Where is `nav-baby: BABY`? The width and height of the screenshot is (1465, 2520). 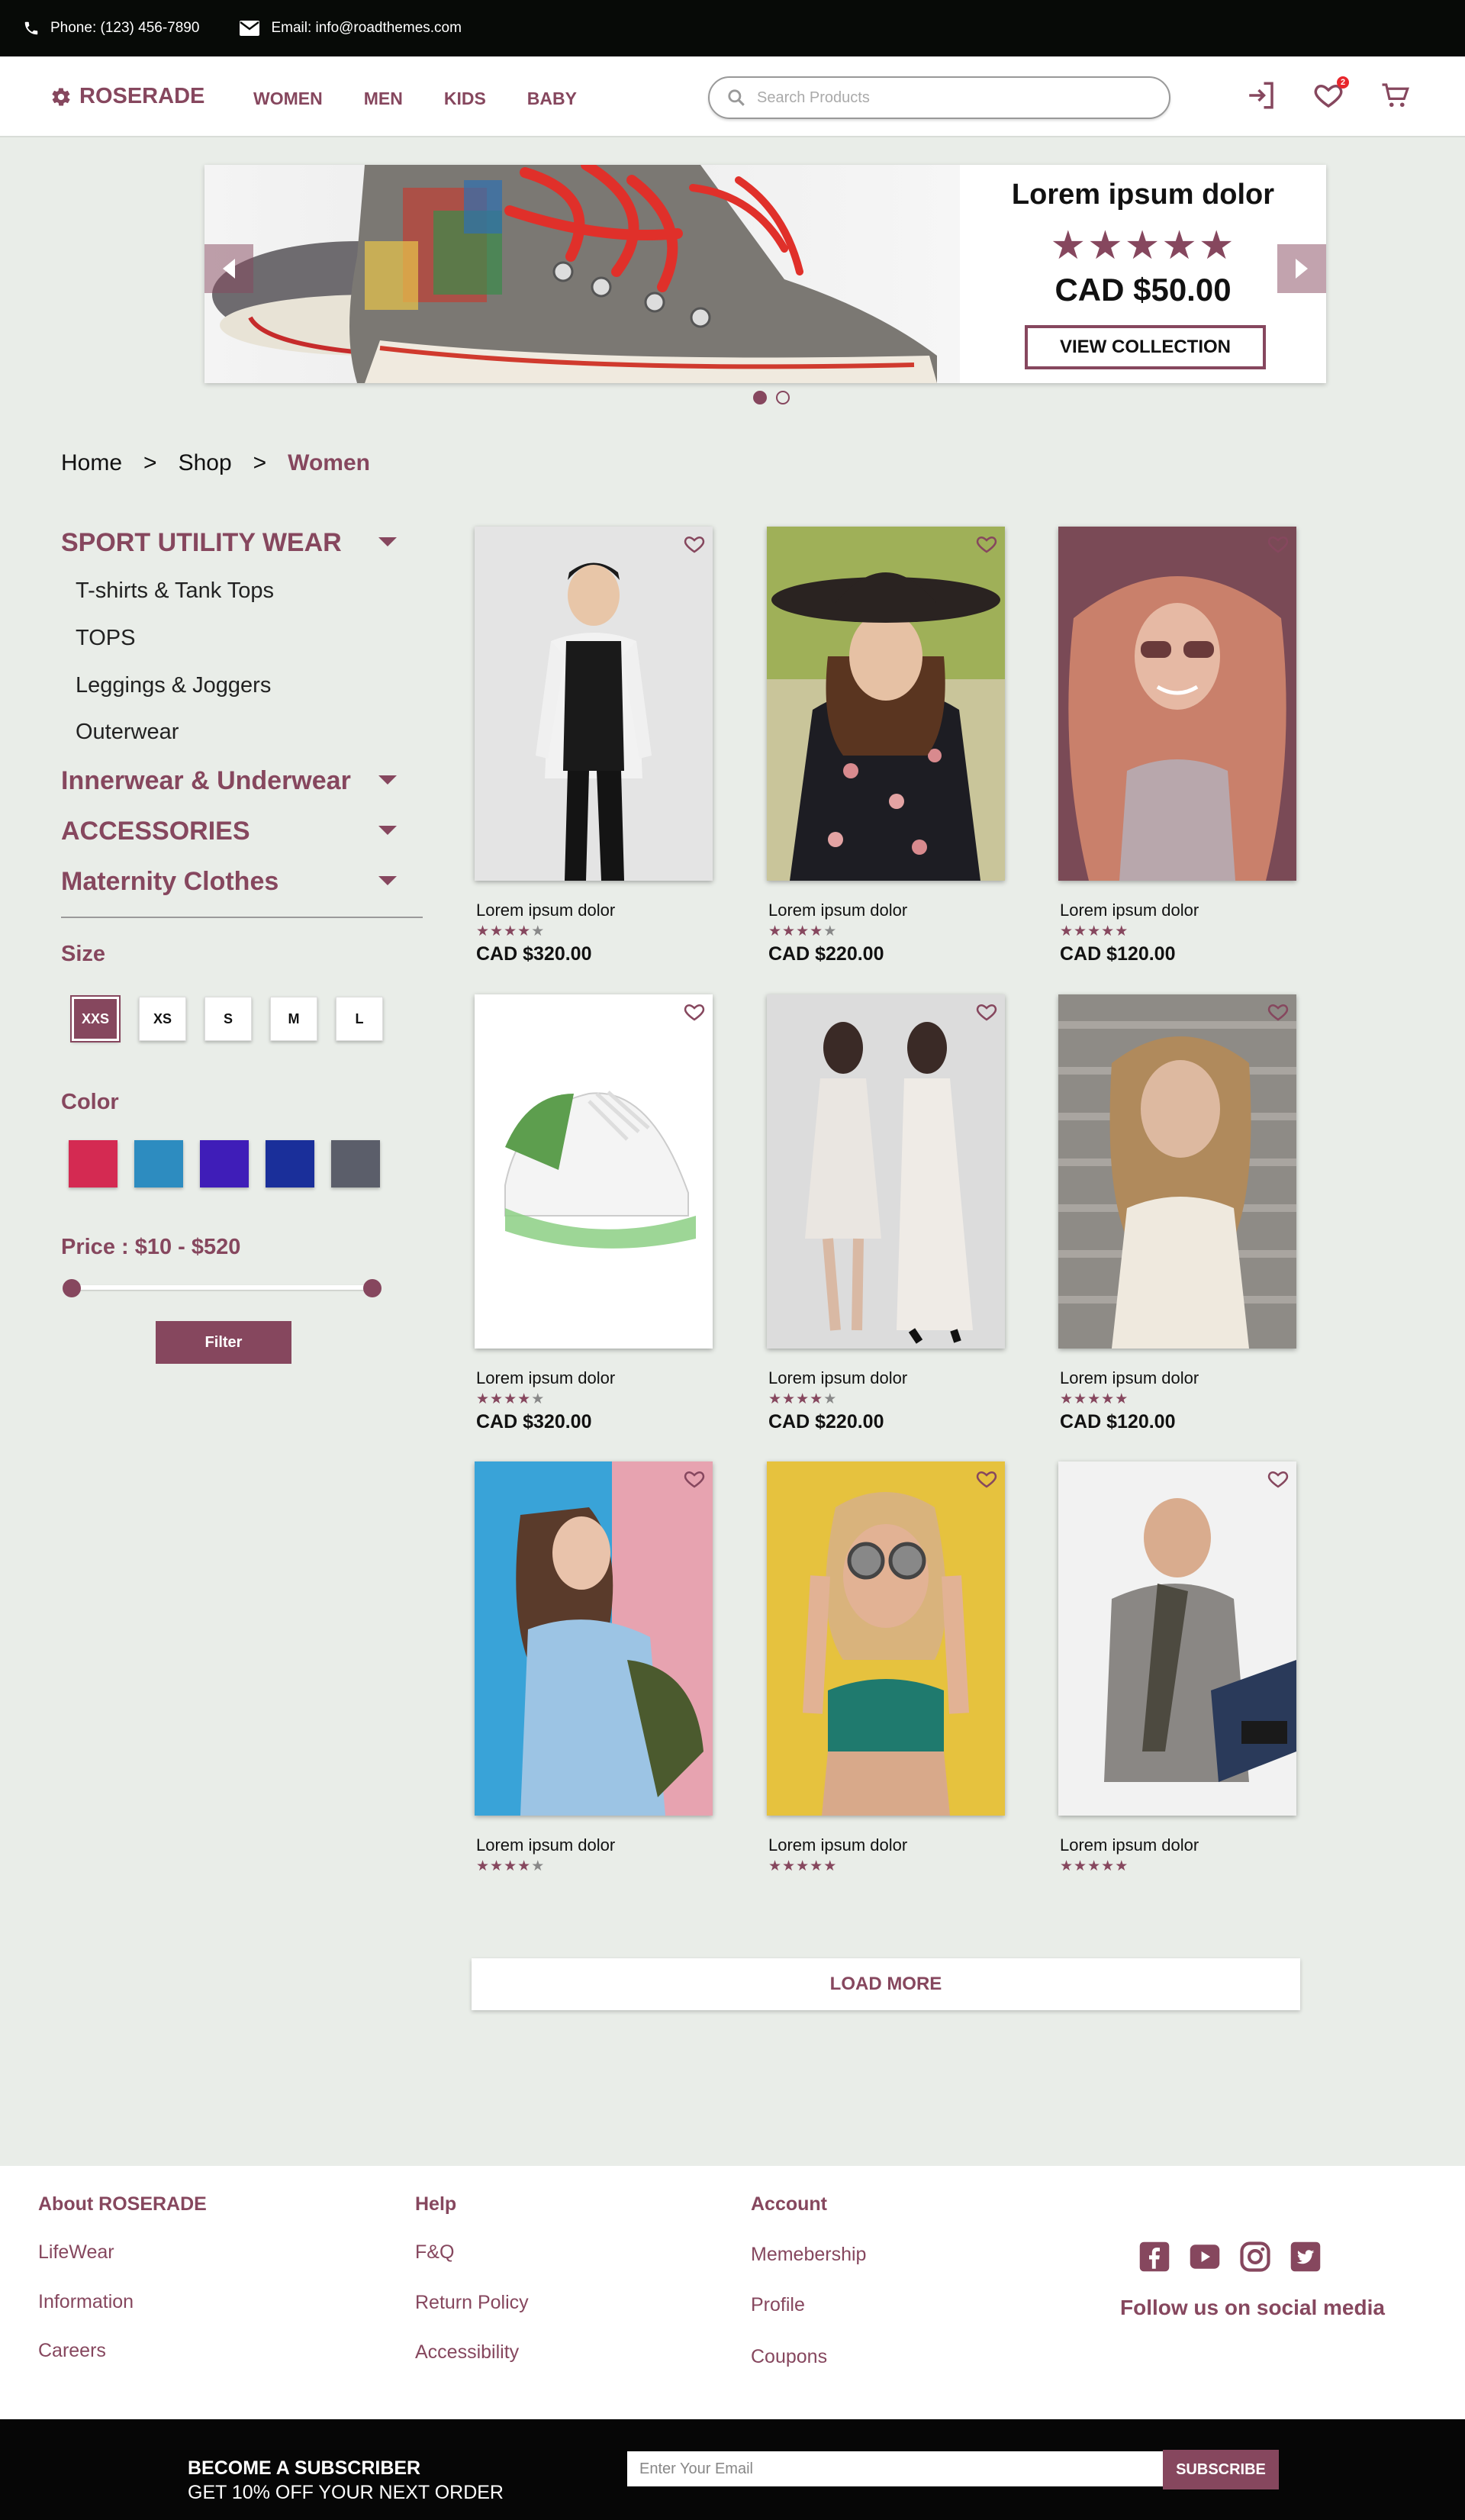
nav-baby: BABY is located at coordinates (552, 99).